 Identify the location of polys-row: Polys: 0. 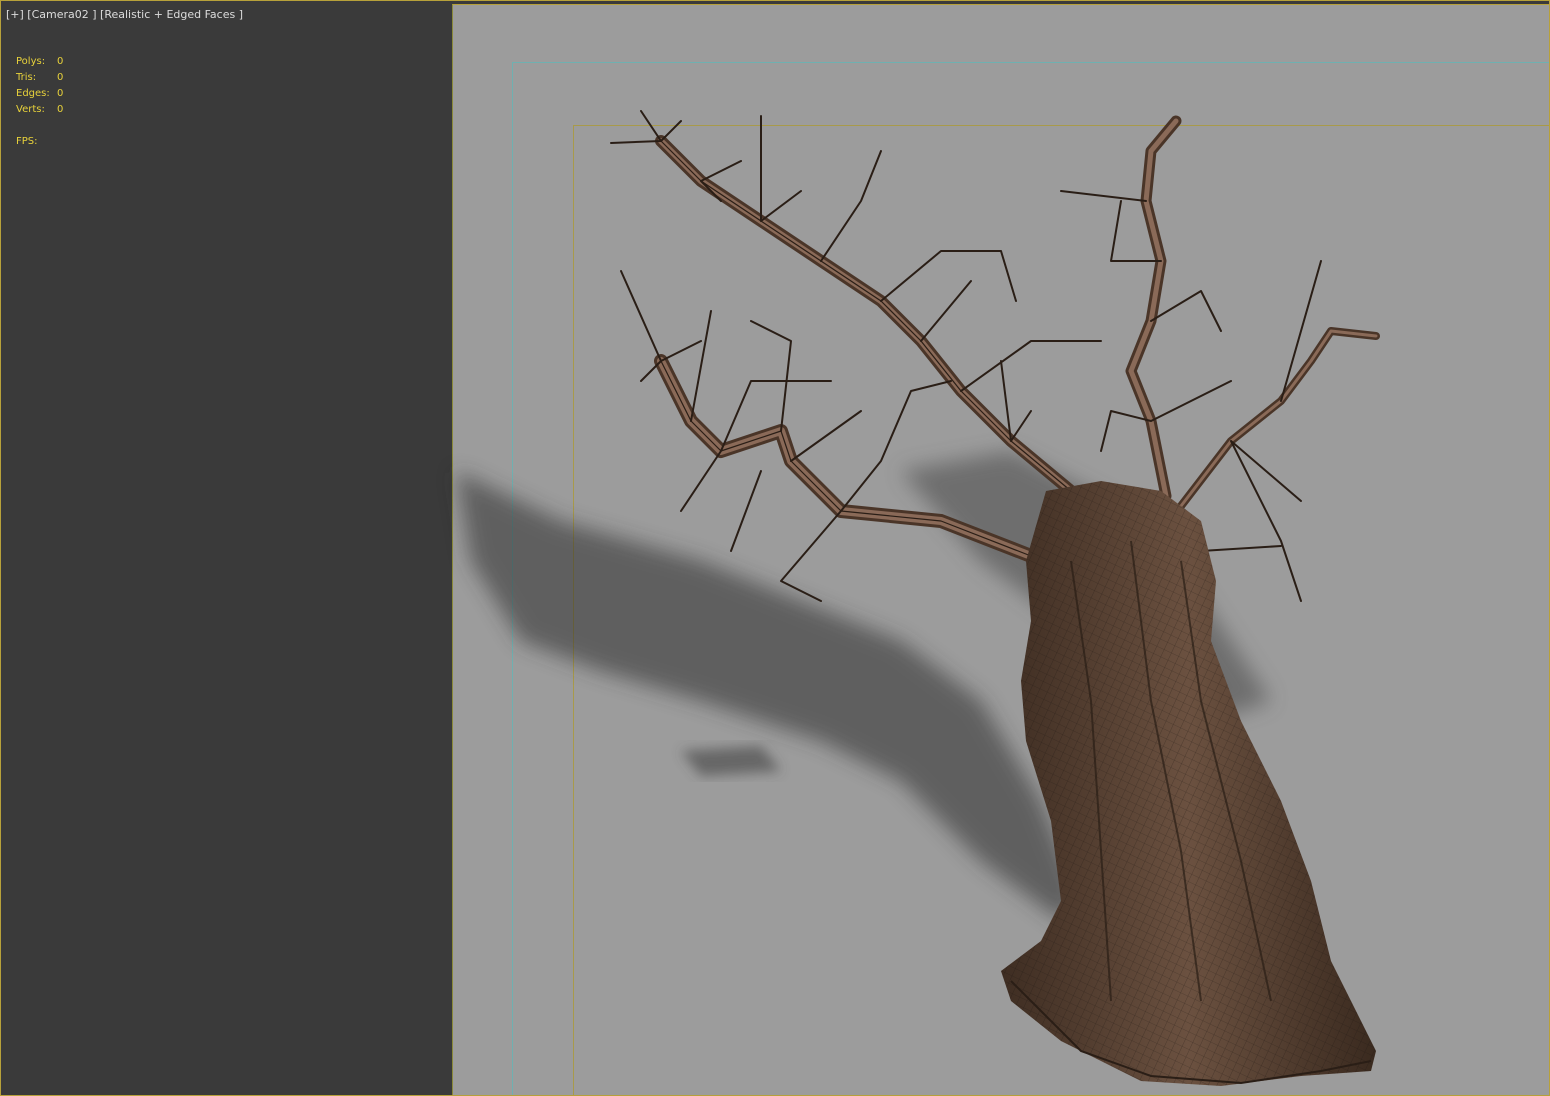
(39, 62).